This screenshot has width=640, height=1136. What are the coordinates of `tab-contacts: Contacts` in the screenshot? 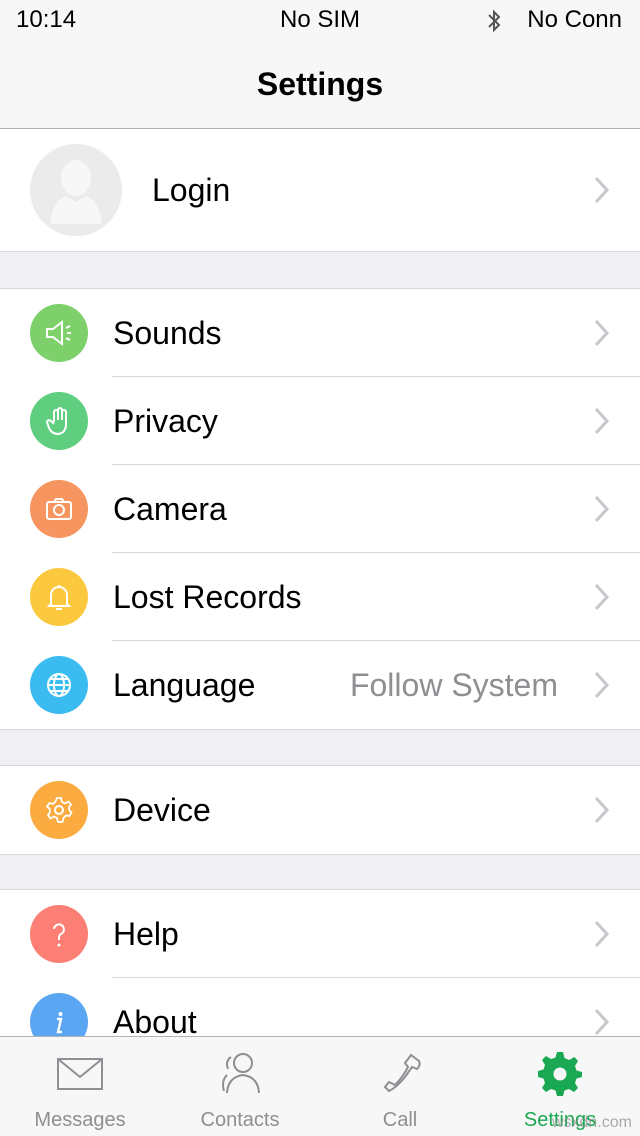 It's located at (240, 1086).